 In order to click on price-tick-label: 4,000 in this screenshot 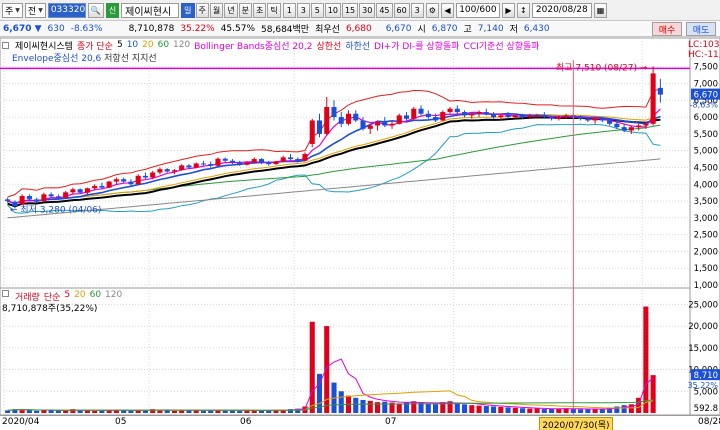, I will do `click(706, 185)`.